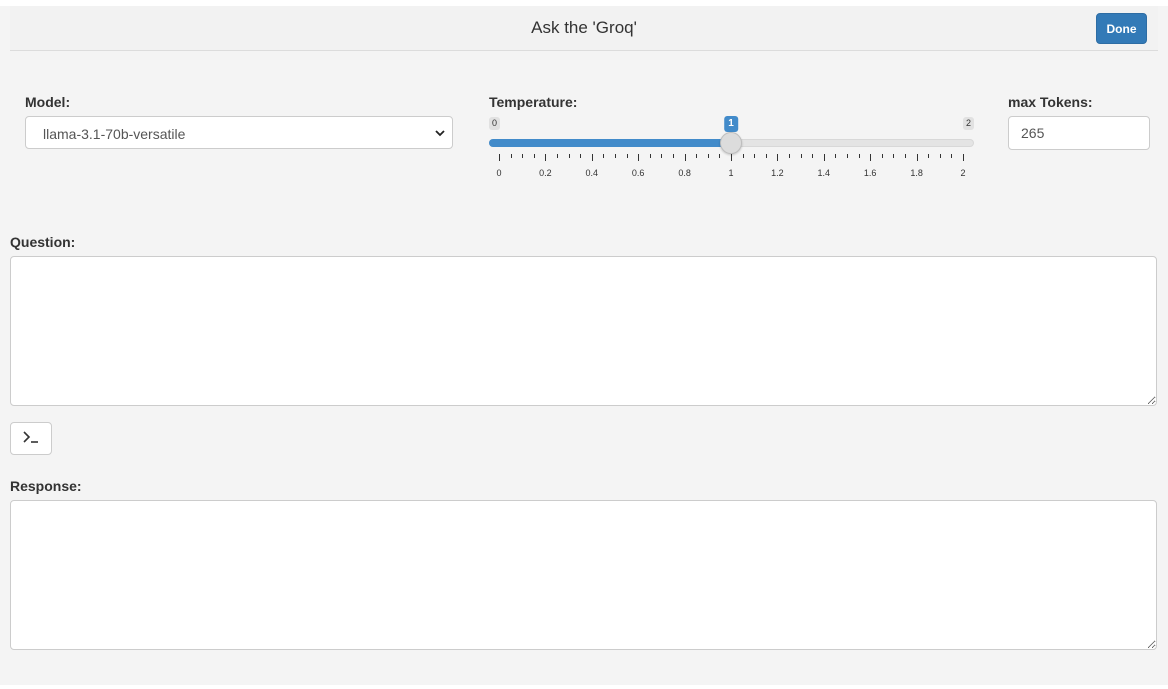 The image size is (1168, 689). I want to click on slider-min-label: 0, so click(495, 123).